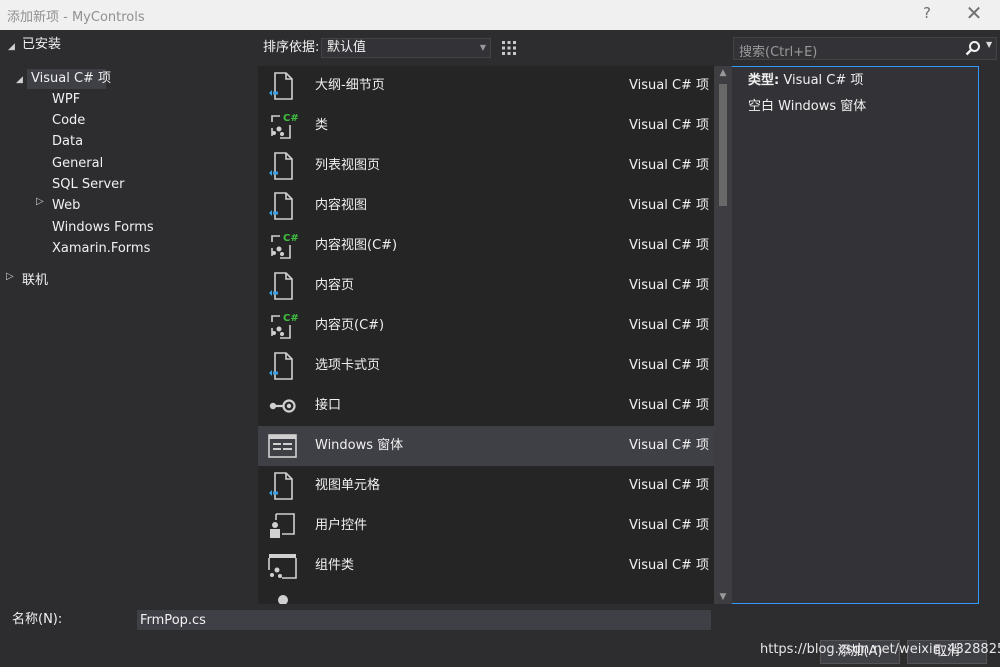 The height and width of the screenshot is (667, 1000). What do you see at coordinates (359, 445) in the screenshot?
I see `item-name: Windows 窗体` at bounding box center [359, 445].